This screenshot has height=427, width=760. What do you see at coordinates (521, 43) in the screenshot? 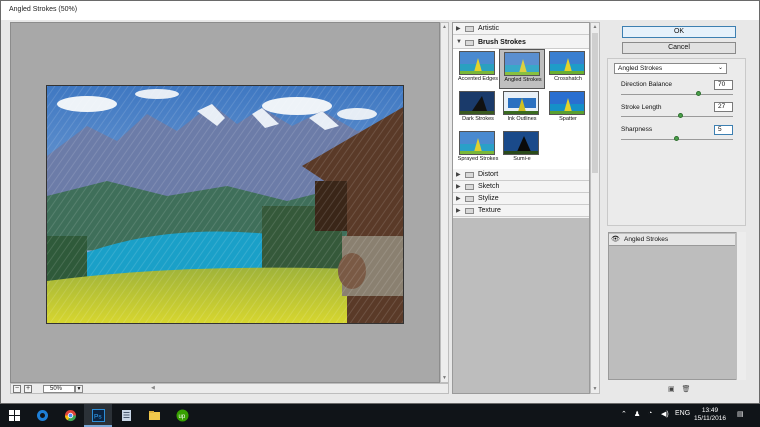
I see `category-brush-strokes: ▼ Brush Strokes` at bounding box center [521, 43].